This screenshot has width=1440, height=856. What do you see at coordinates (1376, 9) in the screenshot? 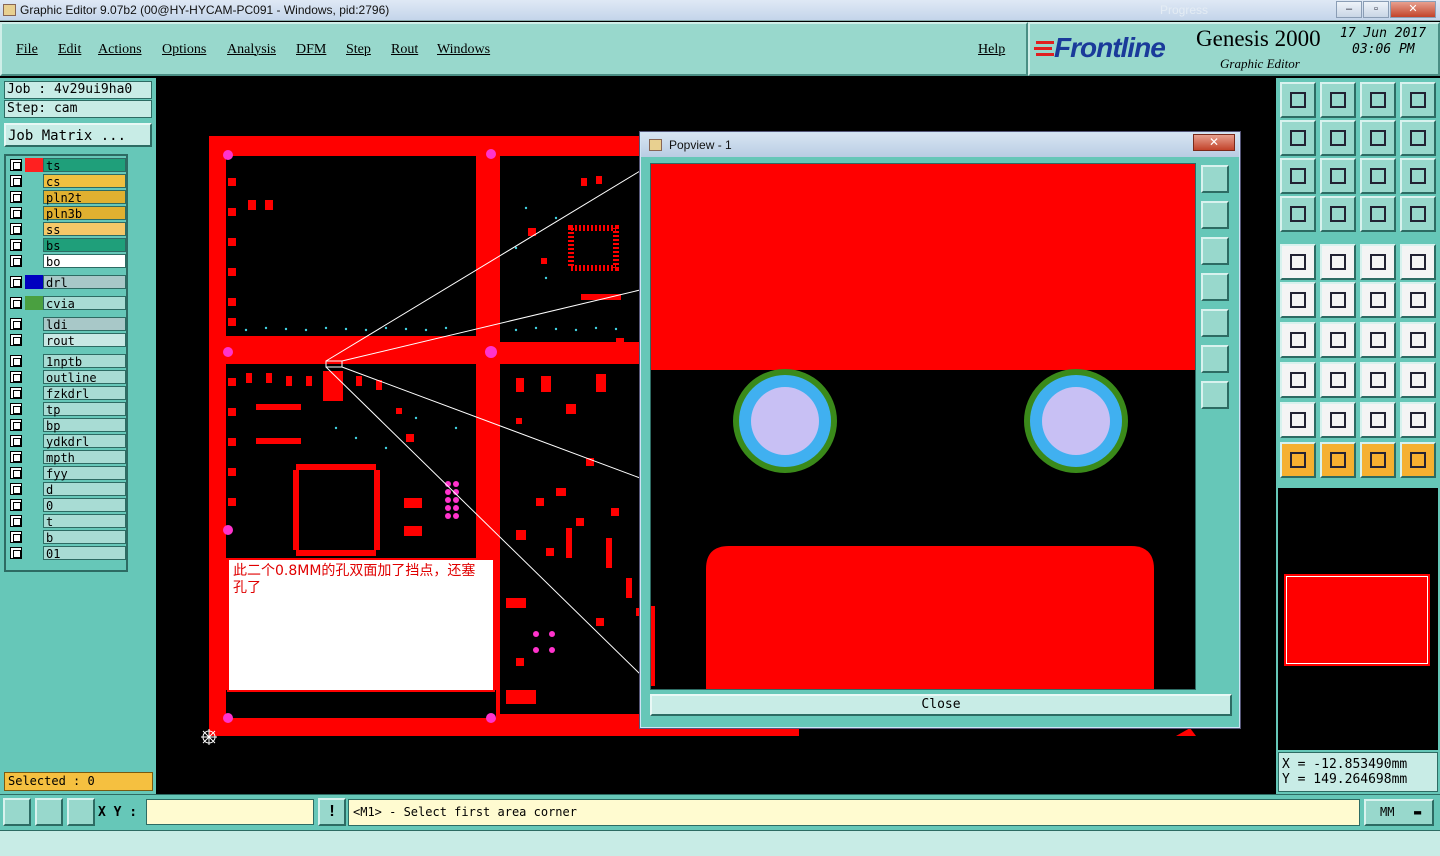
I see `maximize-button: ▫` at bounding box center [1376, 9].